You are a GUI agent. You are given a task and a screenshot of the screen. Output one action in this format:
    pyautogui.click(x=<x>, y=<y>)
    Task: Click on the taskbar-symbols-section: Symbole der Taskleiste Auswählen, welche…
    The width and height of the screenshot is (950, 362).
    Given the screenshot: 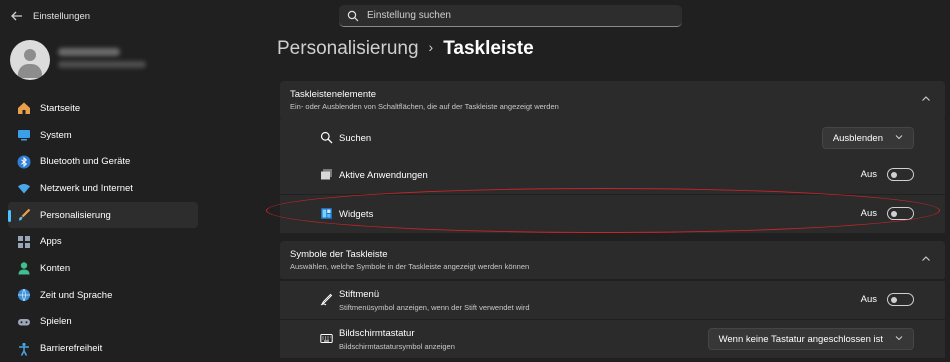 What is the action you would take?
    pyautogui.click(x=612, y=260)
    